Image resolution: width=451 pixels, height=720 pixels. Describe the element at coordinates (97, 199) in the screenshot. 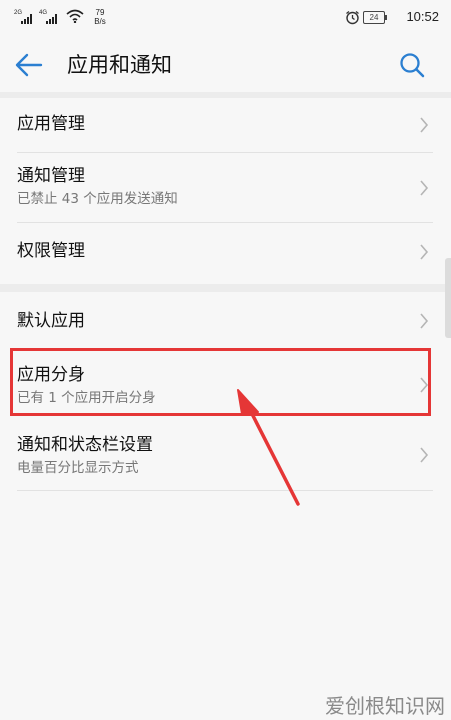

I see `list-item-subtitle: 已禁止 43 个应用发送通知` at that location.